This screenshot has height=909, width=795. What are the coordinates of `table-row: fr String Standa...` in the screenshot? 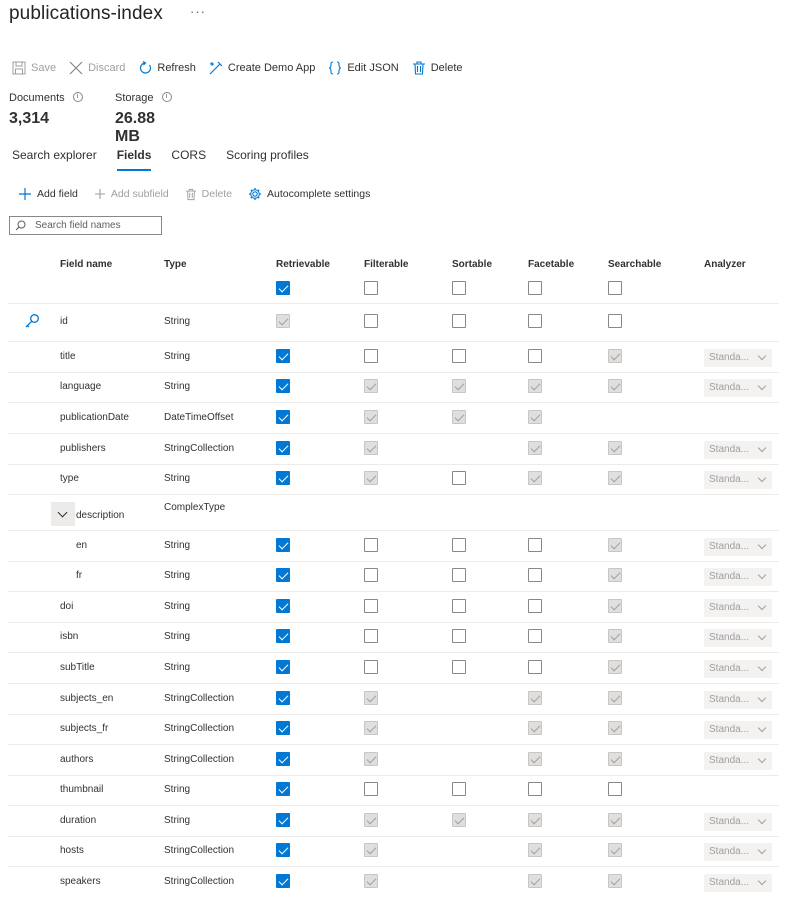 It's located at (393, 576).